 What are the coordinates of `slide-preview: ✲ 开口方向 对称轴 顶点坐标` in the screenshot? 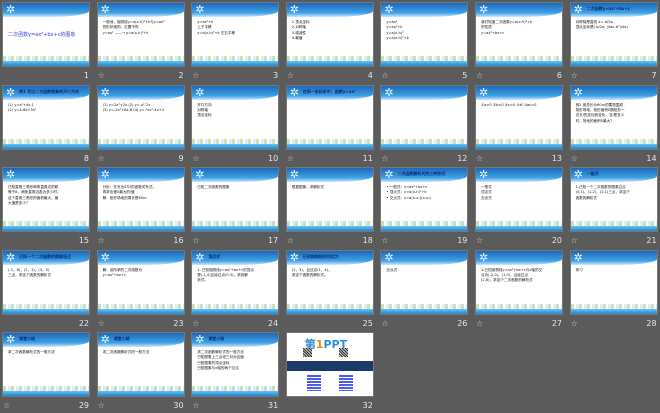 It's located at (235, 117).